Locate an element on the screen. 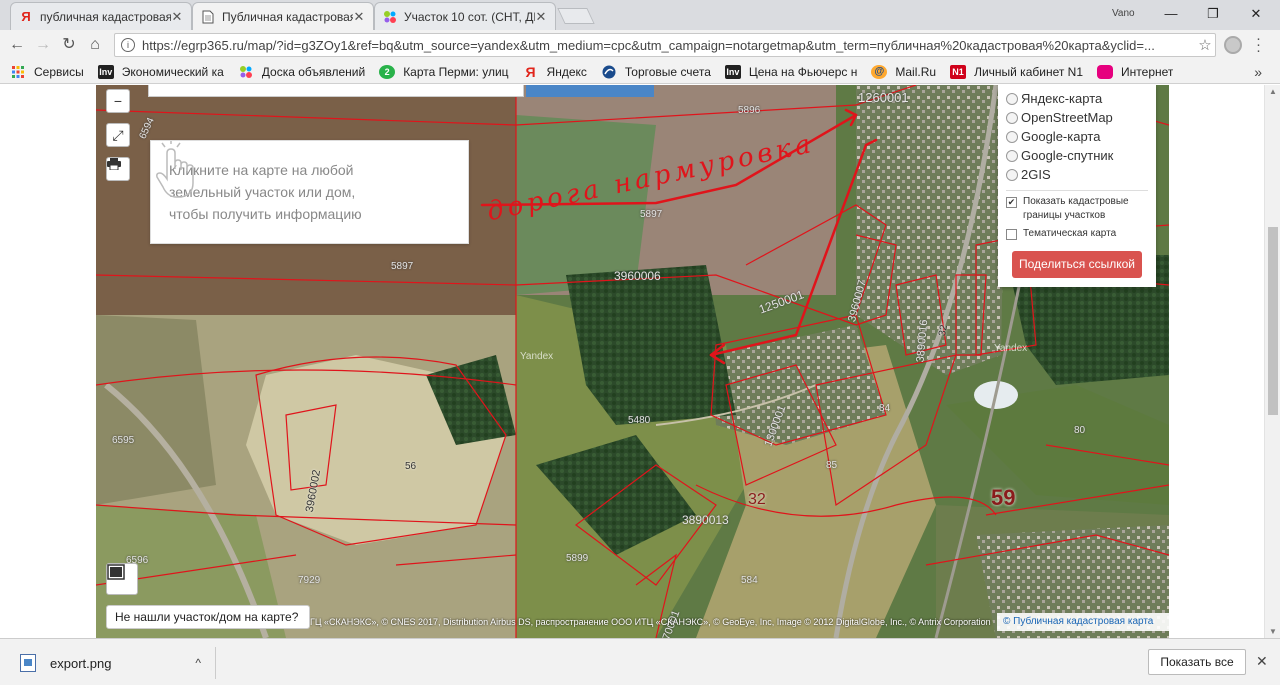 The image size is (1280, 685). bookmark-item: Доска объявлений is located at coordinates (301, 72).